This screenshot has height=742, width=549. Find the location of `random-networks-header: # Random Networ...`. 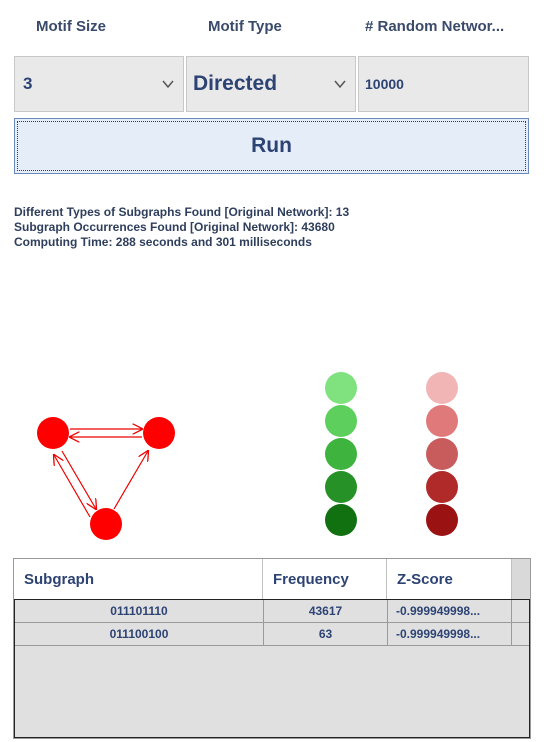

random-networks-header: # Random Networ... is located at coordinates (435, 26).